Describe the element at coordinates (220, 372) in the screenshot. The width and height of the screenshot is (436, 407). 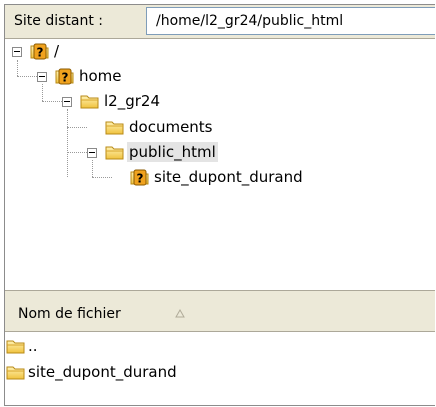
I see `list-item: site_dupont_durand` at that location.